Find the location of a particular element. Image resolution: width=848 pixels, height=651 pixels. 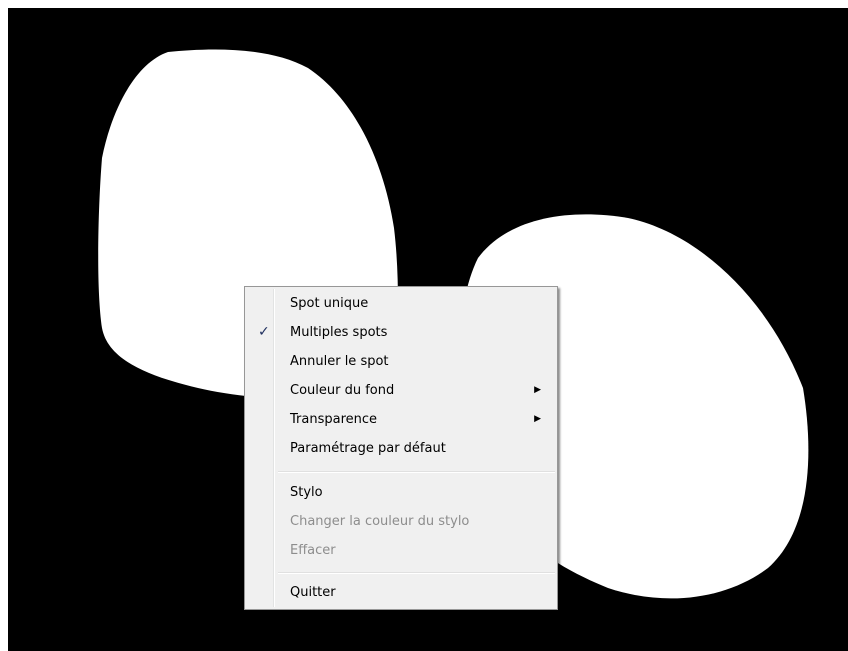

menu-item-changer-couleur-stylo: Changer la couleur du stylo is located at coordinates (401, 521).